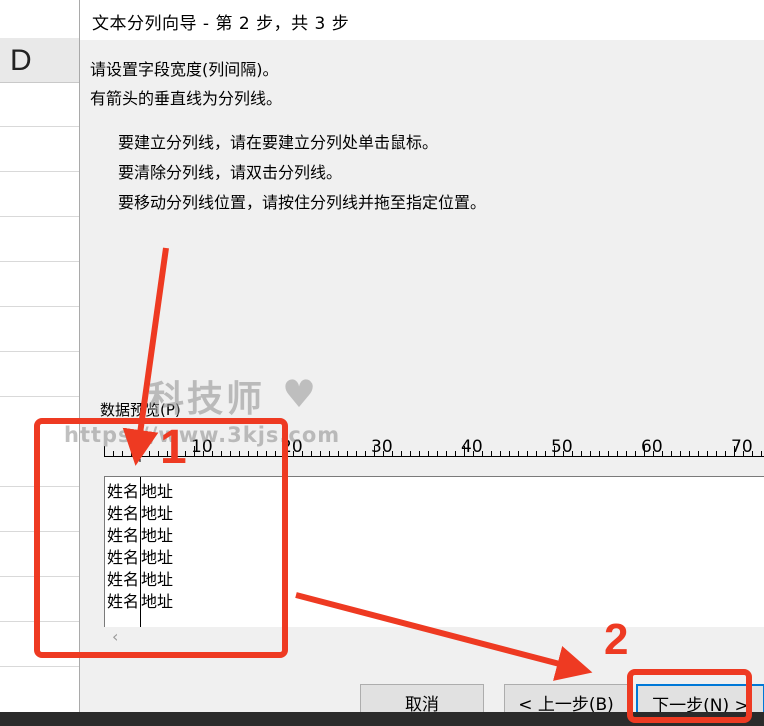  Describe the element at coordinates (562, 447) in the screenshot. I see `ruler-label-50: 50` at that location.